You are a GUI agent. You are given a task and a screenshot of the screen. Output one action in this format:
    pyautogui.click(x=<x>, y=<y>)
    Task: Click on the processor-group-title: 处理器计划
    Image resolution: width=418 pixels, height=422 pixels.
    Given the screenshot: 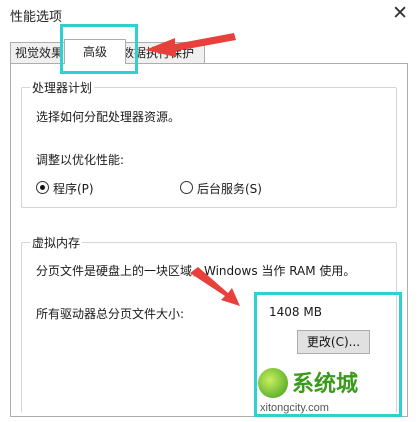 What is the action you would take?
    pyautogui.click(x=62, y=87)
    